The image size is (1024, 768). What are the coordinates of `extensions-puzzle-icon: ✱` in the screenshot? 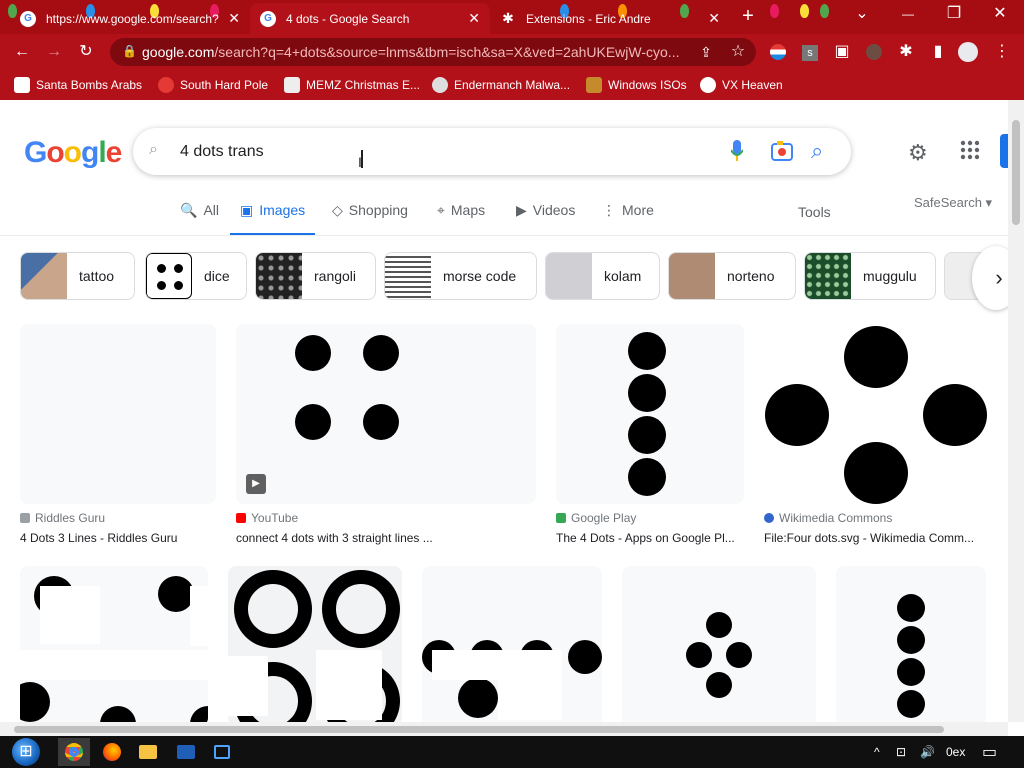 It's located at (906, 52).